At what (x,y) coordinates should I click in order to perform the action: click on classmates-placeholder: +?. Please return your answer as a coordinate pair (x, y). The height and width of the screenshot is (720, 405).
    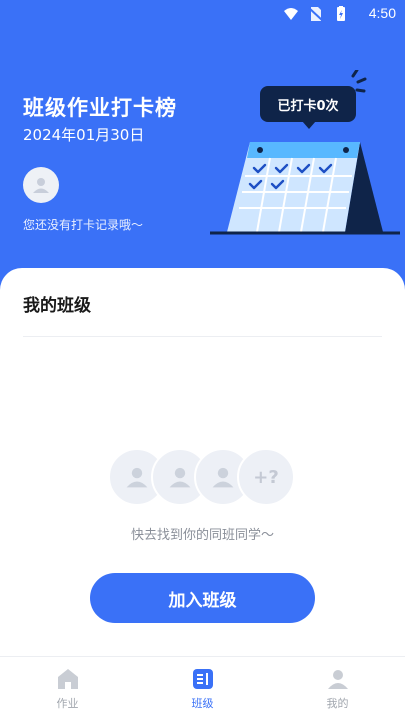
    Looking at the image, I should click on (203, 478).